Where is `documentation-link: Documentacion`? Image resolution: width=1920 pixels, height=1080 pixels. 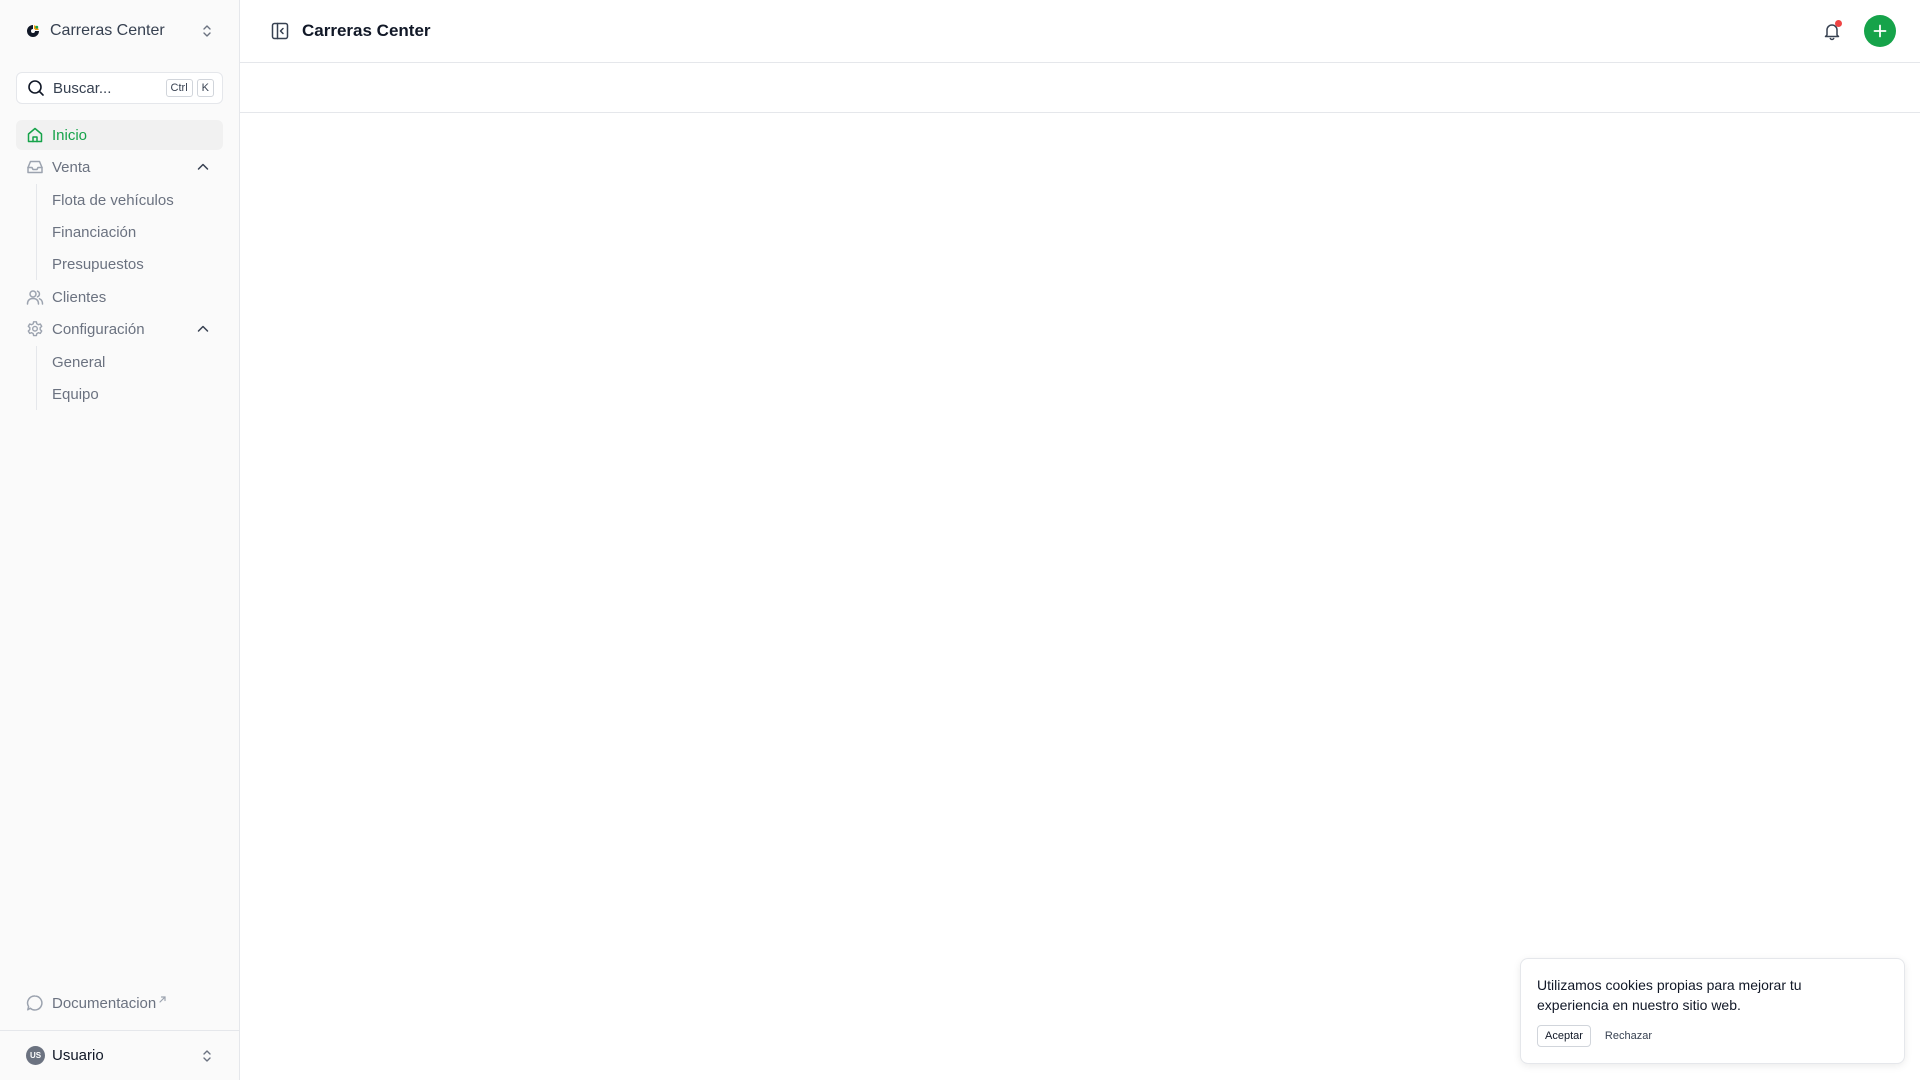
documentation-link: Documentacion is located at coordinates (119, 1003).